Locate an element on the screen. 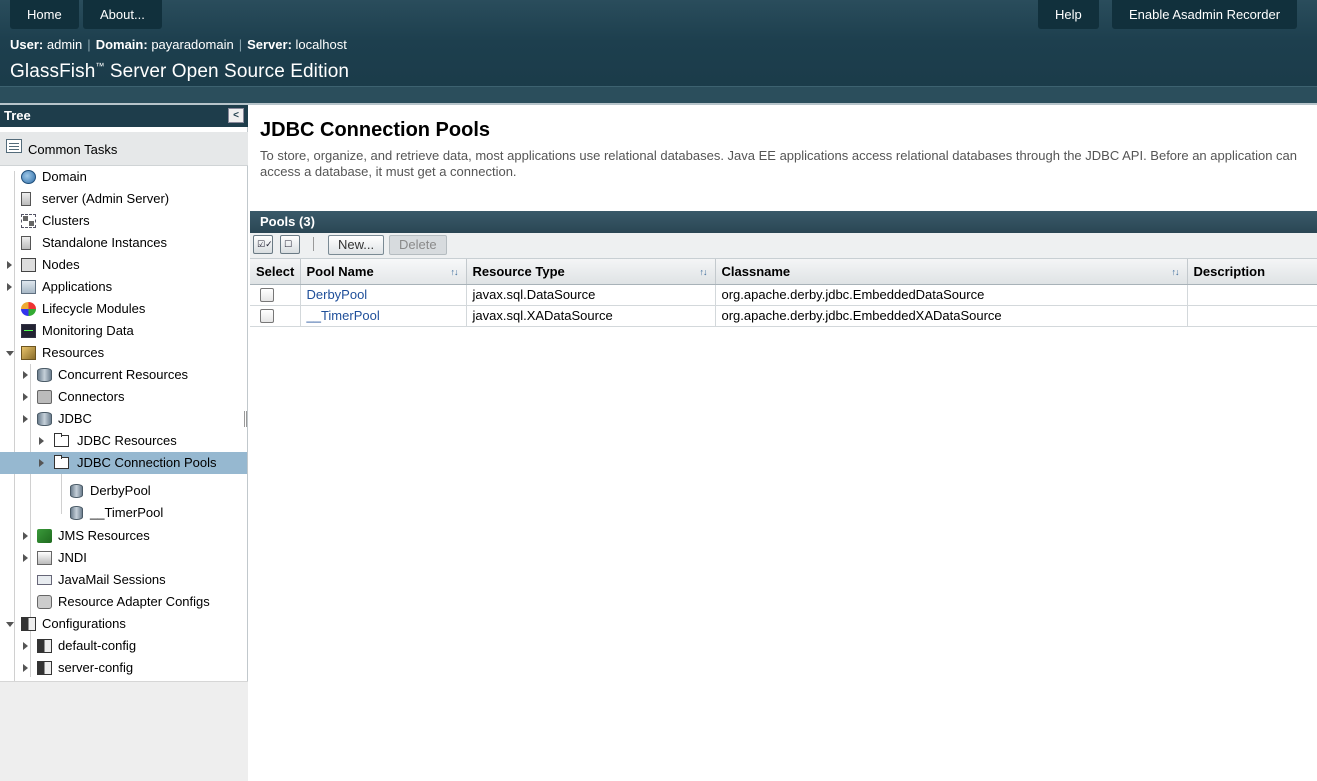 The image size is (1317, 781). domain-value: payaradomain is located at coordinates (192, 44).